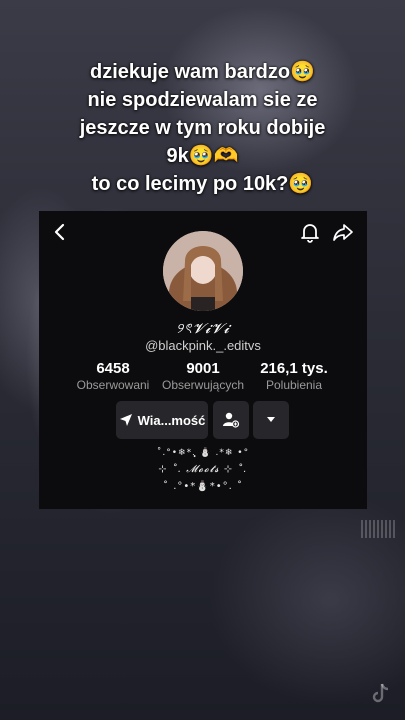 The width and height of the screenshot is (405, 720). I want to click on caption-line: to co lecimy po 10k?🥹, so click(202, 184).